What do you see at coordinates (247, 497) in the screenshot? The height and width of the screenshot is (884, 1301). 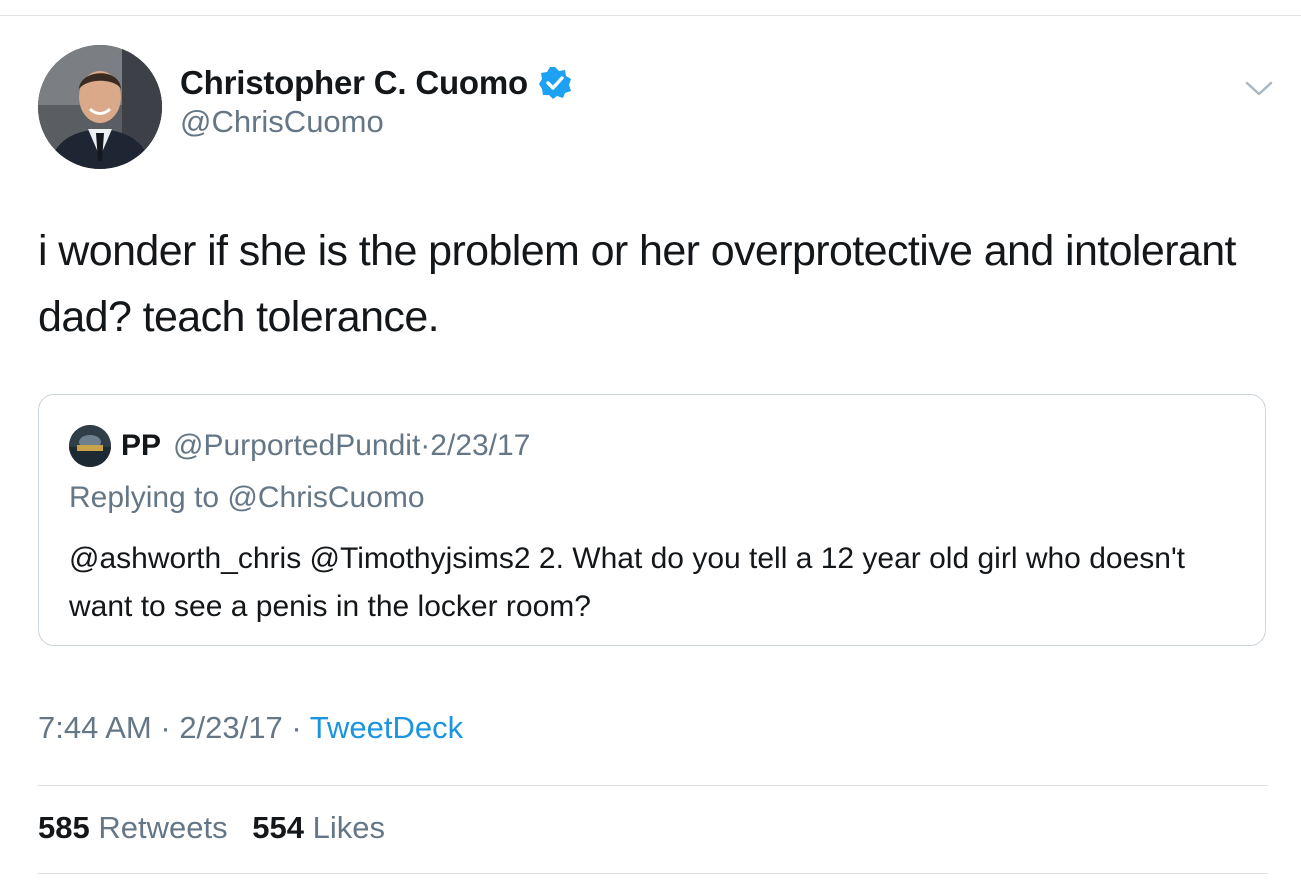 I see `replying-to-label: Replying to @ChrisCuomo` at bounding box center [247, 497].